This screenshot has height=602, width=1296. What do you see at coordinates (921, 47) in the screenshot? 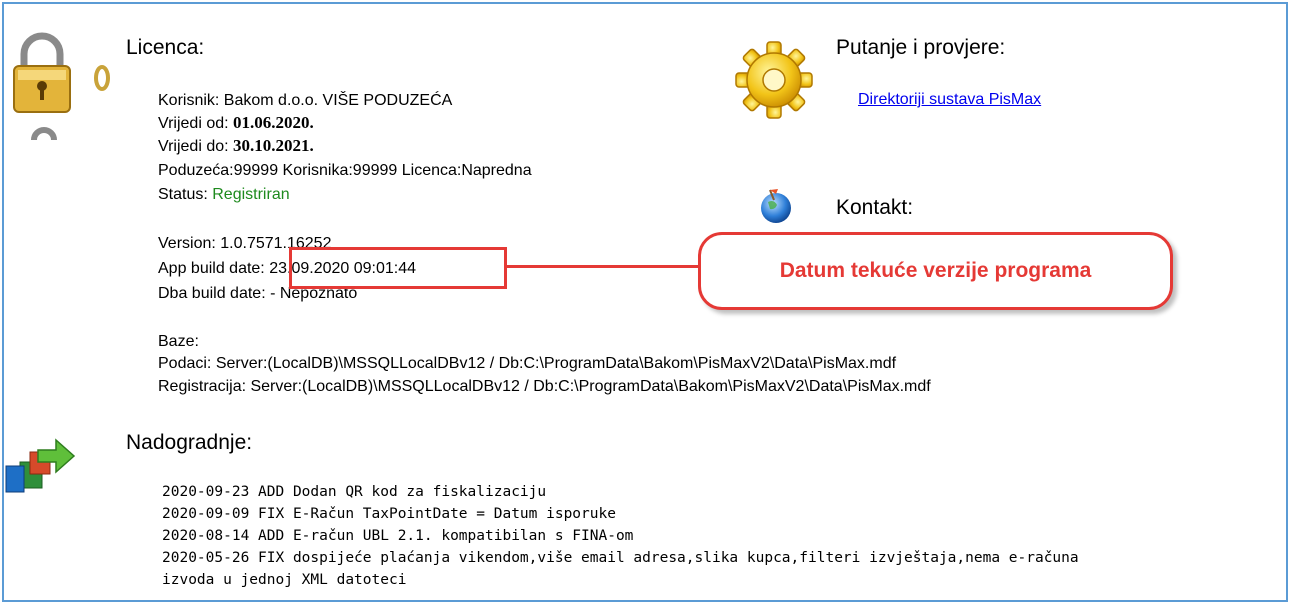
I see `putanje-heading: Putanje i provjere:` at bounding box center [921, 47].